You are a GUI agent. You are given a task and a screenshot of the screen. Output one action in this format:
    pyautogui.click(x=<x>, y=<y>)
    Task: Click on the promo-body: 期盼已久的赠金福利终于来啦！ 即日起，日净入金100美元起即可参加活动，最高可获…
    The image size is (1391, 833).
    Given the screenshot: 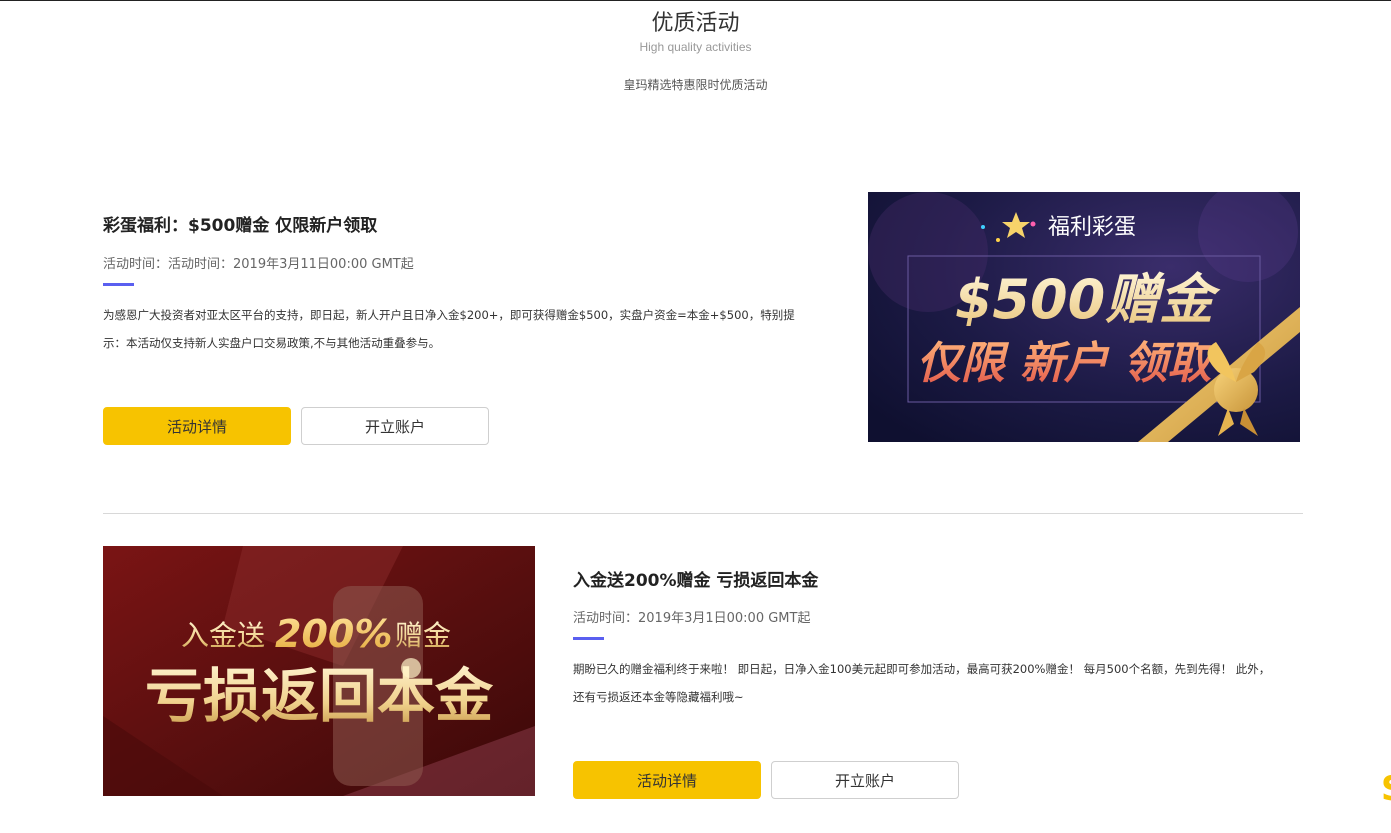 What is the action you would take?
    pyautogui.click(x=938, y=683)
    